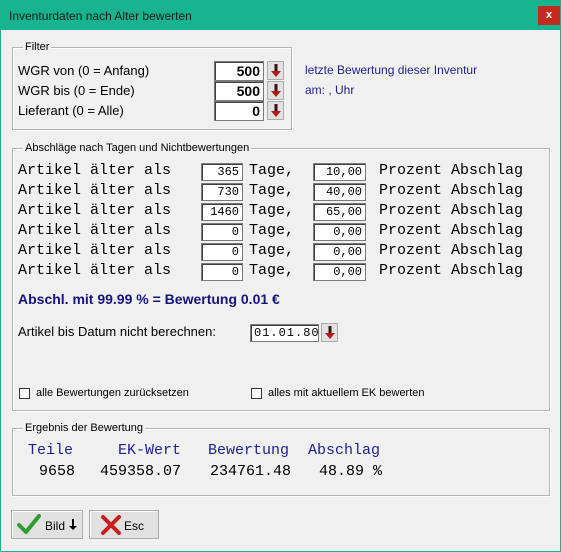  What do you see at coordinates (339, 212) in the screenshot?
I see `percent-input: 65,00` at bounding box center [339, 212].